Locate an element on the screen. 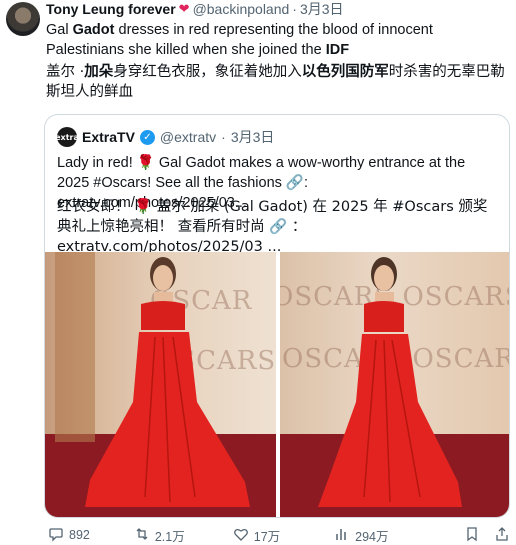 The width and height of the screenshot is (516, 545). views-button: 294万 is located at coordinates (361, 535).